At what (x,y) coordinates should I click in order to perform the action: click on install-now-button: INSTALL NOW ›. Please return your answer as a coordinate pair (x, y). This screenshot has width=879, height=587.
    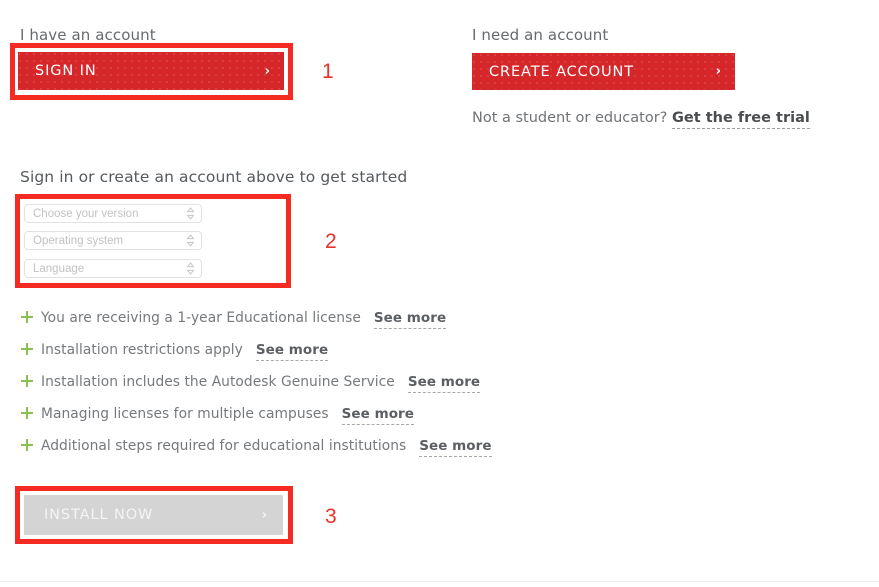
    Looking at the image, I should click on (153, 515).